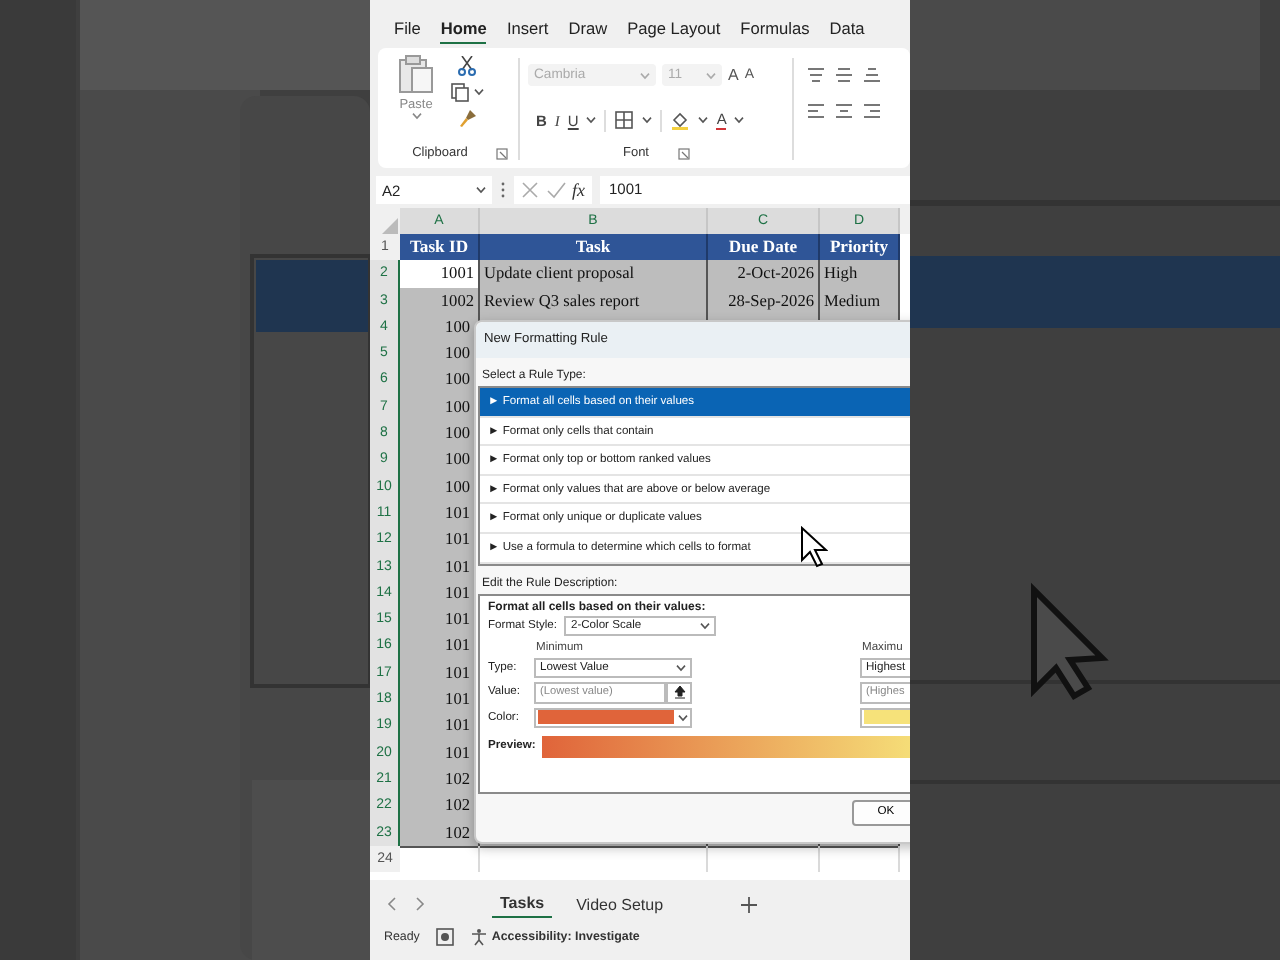  I want to click on ribbon-tab: Draw, so click(588, 28).